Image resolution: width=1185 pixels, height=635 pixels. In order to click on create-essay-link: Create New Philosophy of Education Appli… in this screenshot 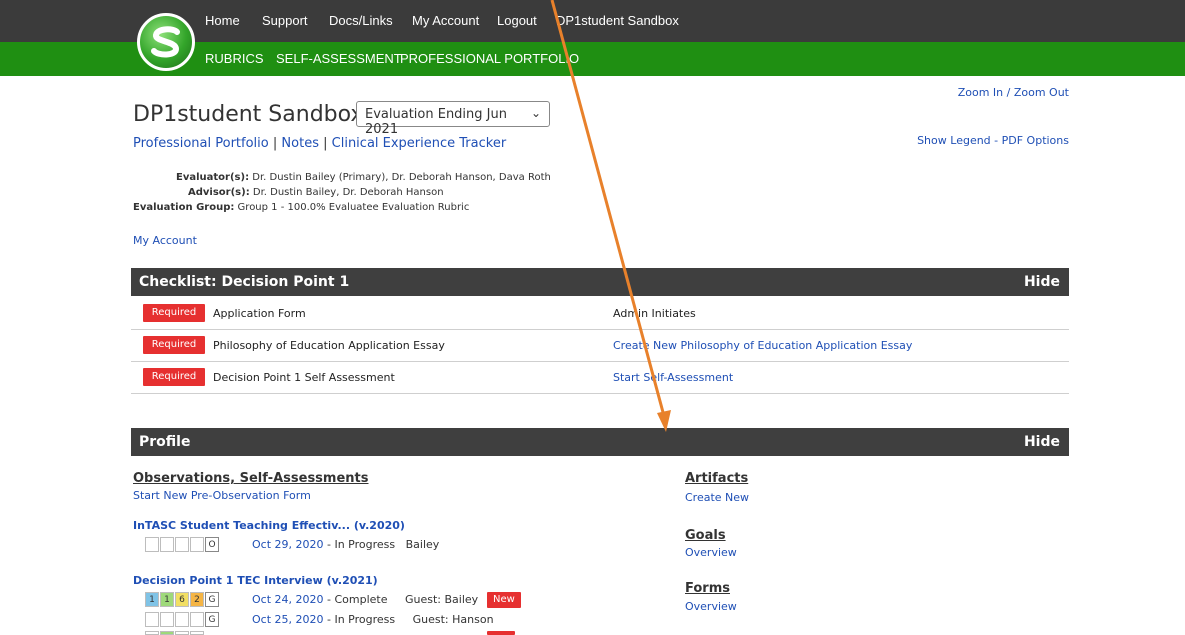, I will do `click(762, 345)`.